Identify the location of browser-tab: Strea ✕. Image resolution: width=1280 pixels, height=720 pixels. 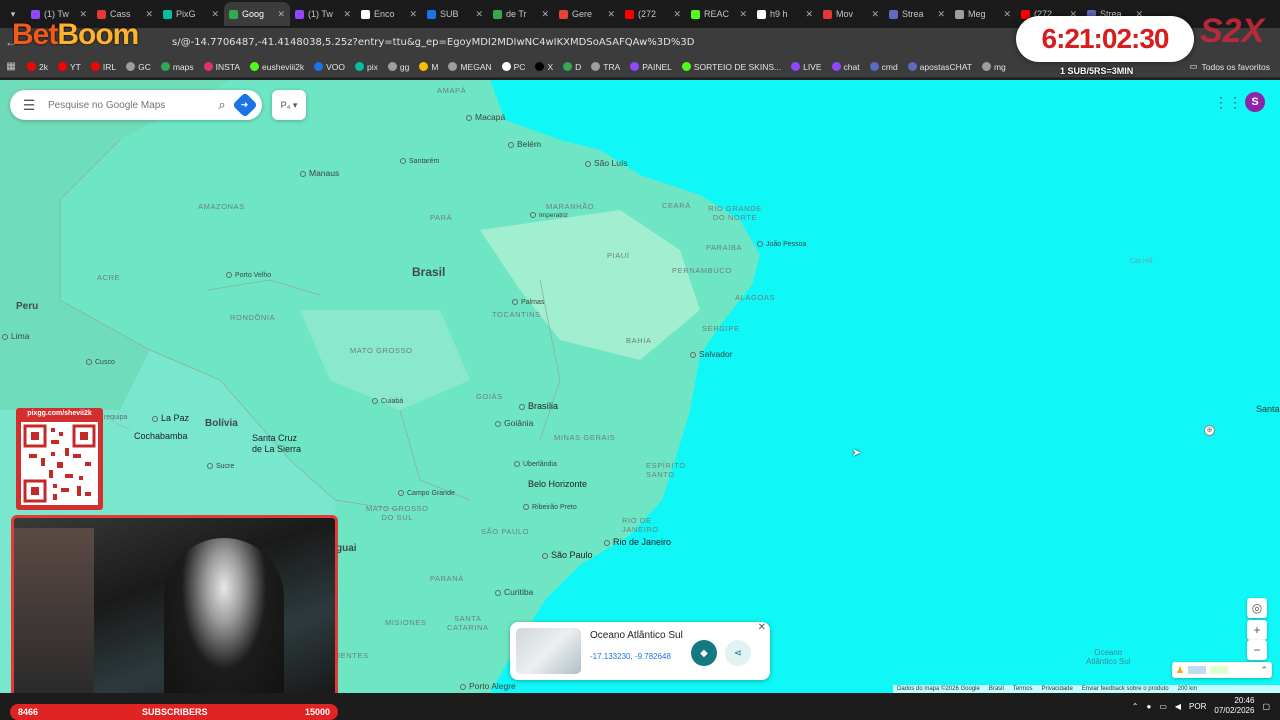
(917, 14).